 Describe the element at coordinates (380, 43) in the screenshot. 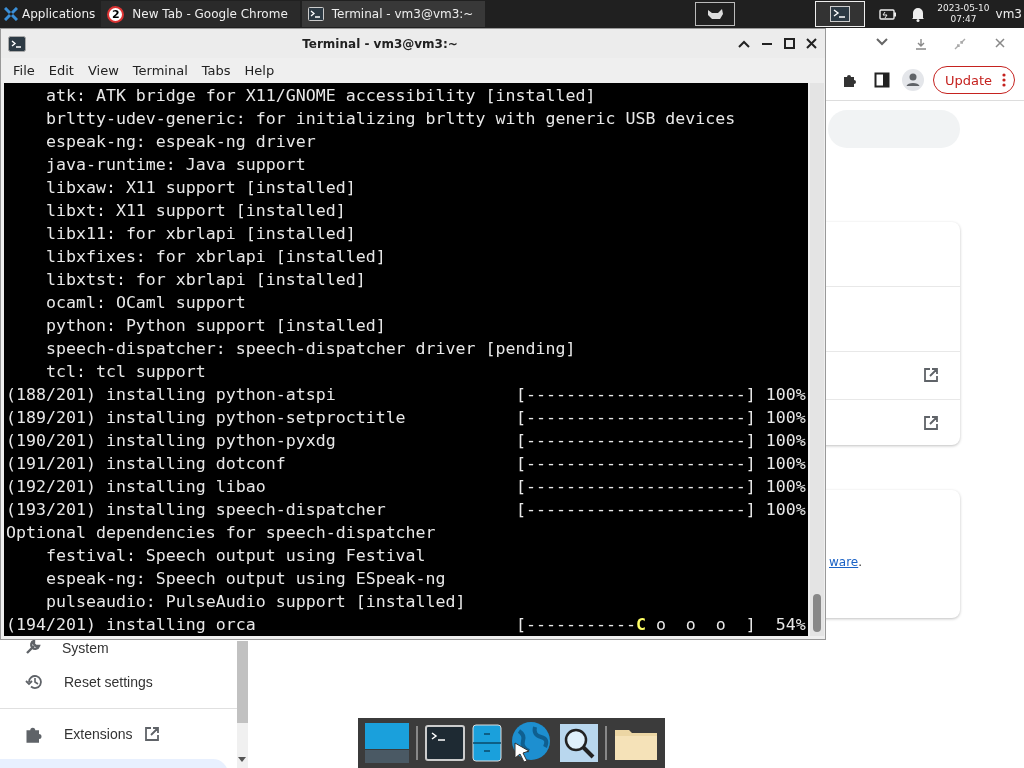

I see `window-title: Terminal - vm3@vm3:~` at that location.